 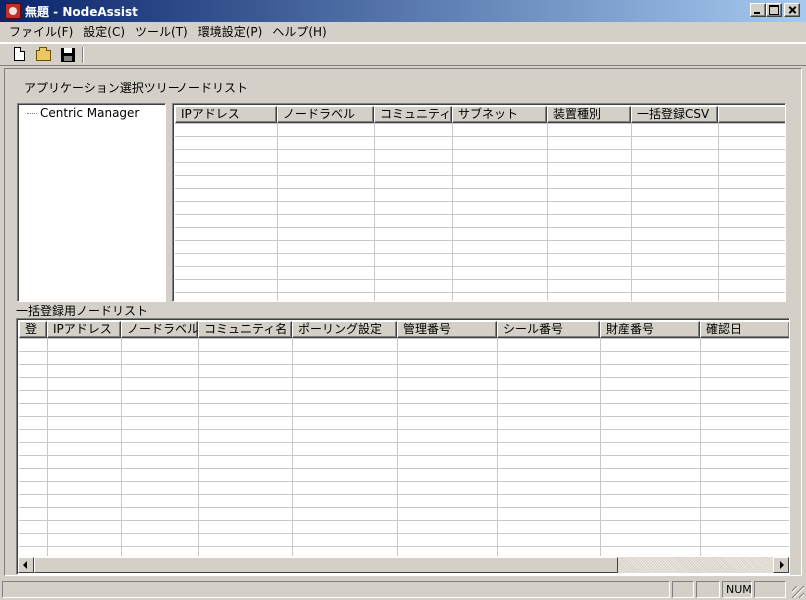 What do you see at coordinates (230, 32) in the screenshot?
I see `menu-environment: 環境設定(P)` at bounding box center [230, 32].